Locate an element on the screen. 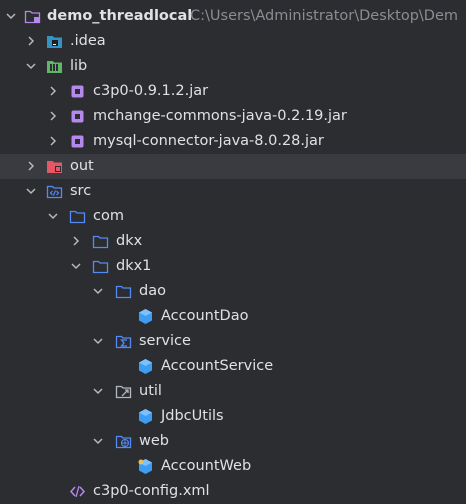 Image resolution: width=466 pixels, height=504 pixels. tree-label-account-dao: AccountDao is located at coordinates (205, 316).